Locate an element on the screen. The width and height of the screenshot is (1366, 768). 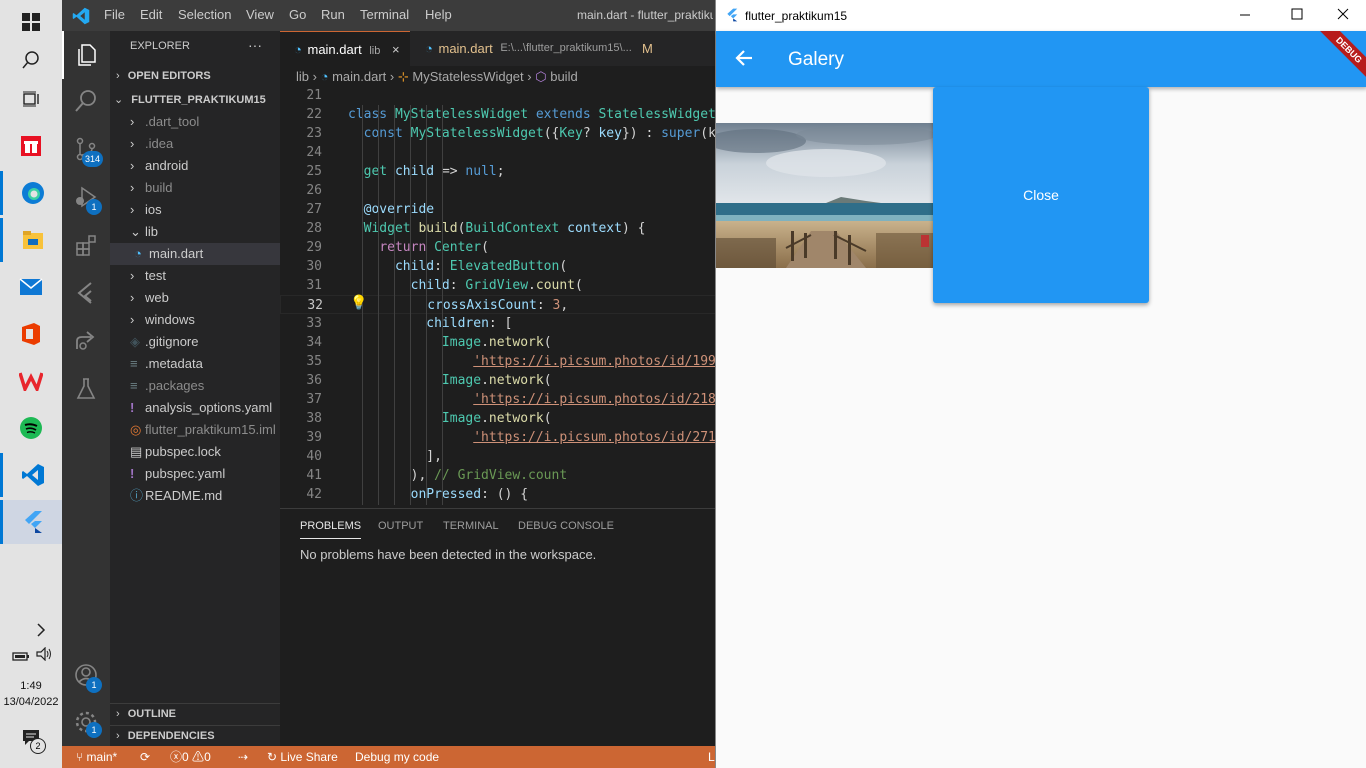
breadcrumb-method: build is located at coordinates (563, 76).